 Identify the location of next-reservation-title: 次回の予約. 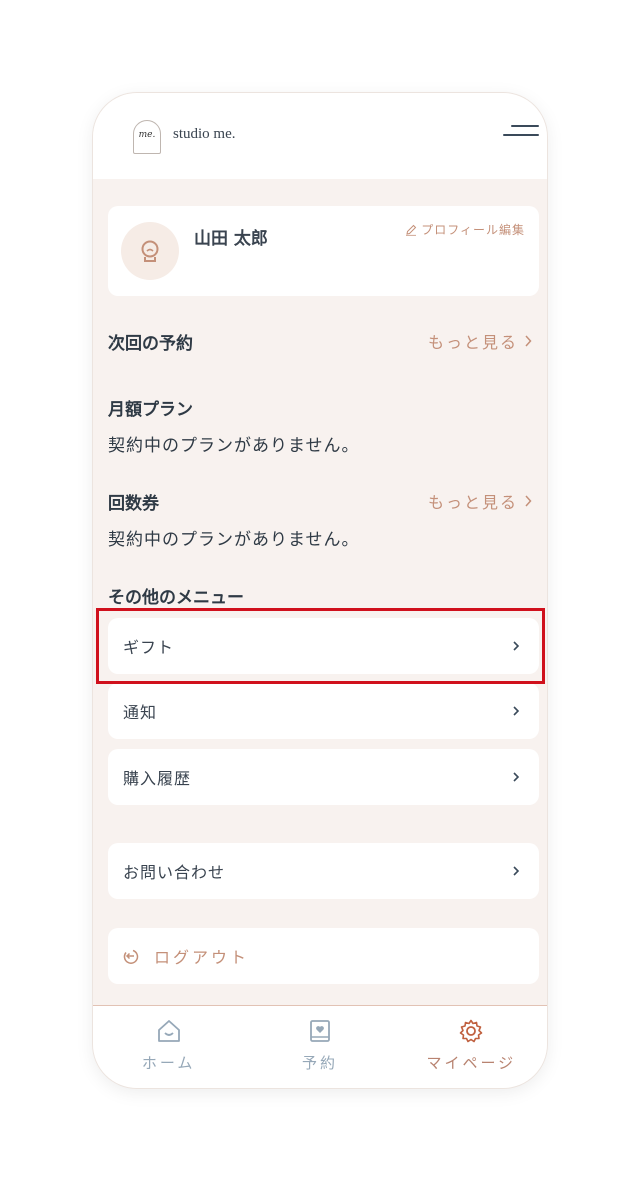
(150, 344).